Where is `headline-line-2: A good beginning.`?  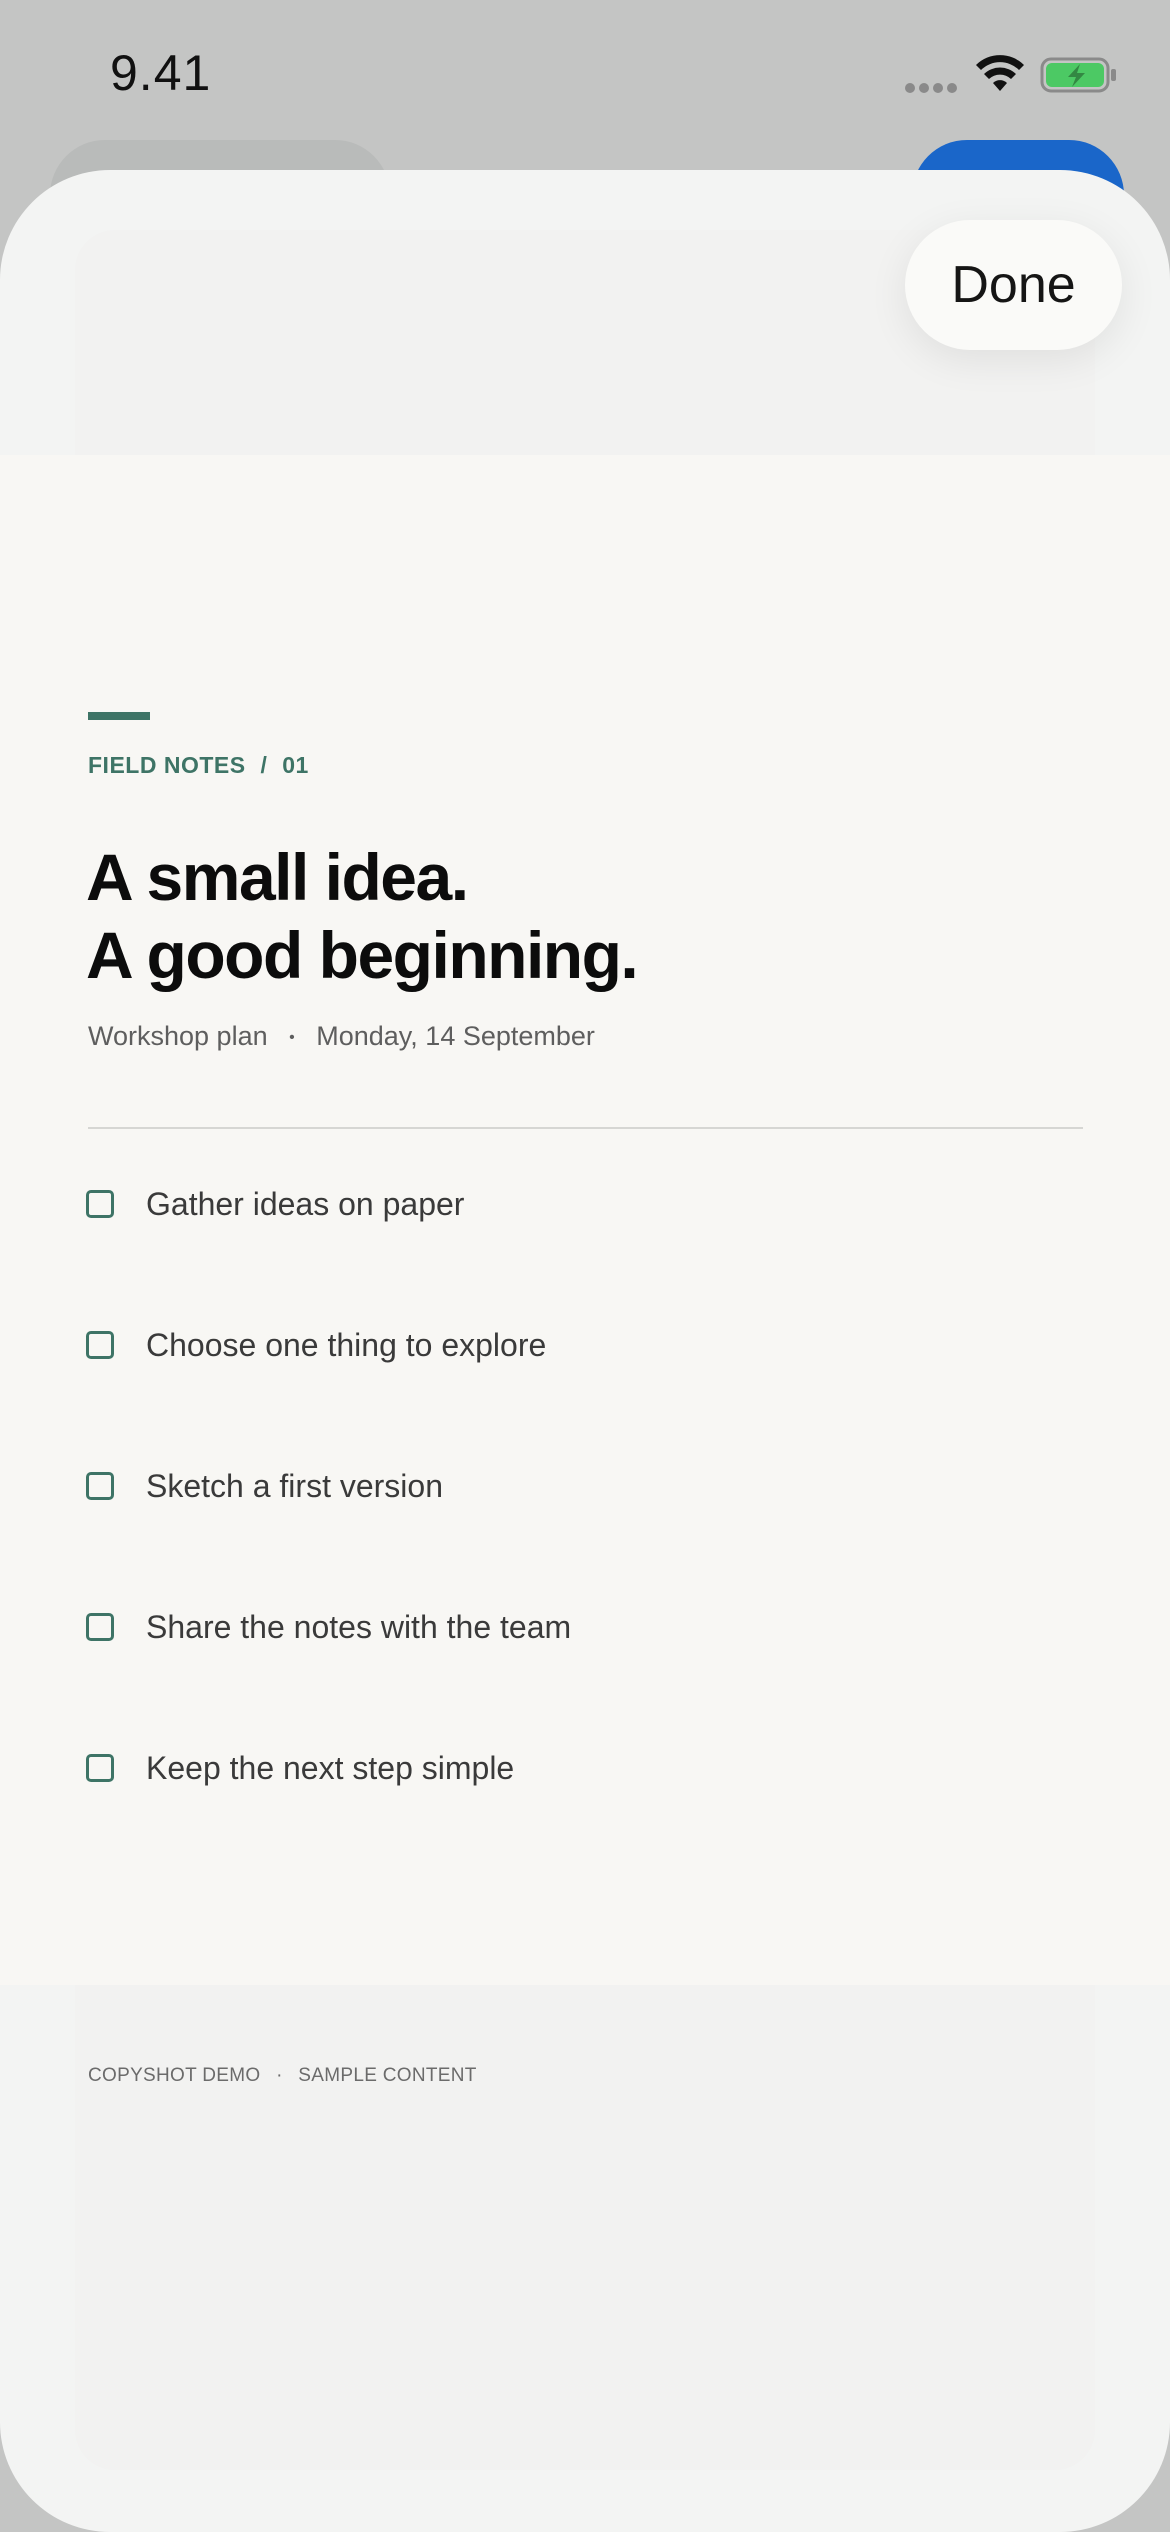 headline-line-2: A good beginning. is located at coordinates (362, 955).